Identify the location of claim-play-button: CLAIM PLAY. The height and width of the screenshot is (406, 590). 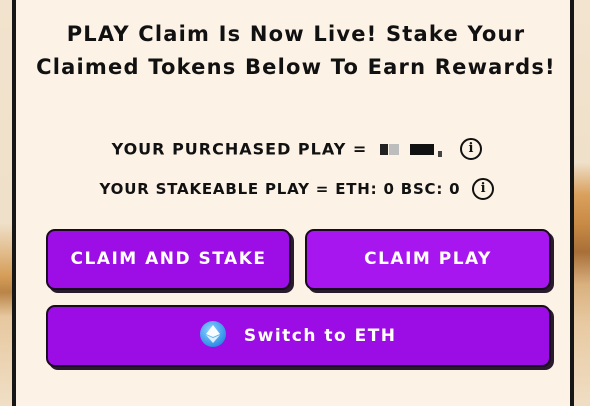
(428, 259).